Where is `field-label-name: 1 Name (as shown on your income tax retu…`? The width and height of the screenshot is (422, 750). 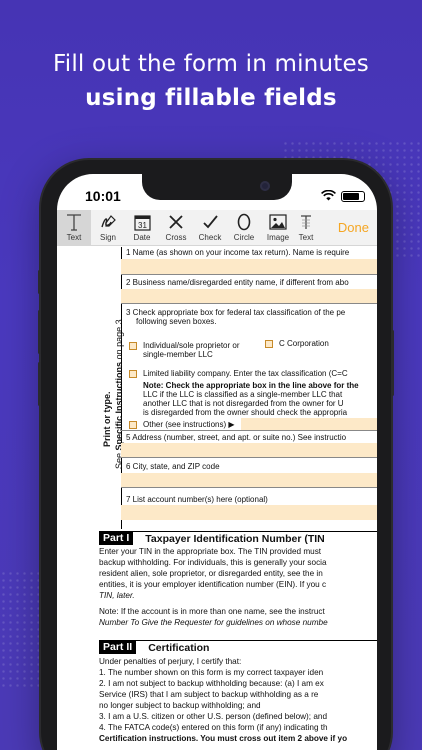 field-label-name: 1 Name (as shown on your income tax retu… is located at coordinates (238, 252).